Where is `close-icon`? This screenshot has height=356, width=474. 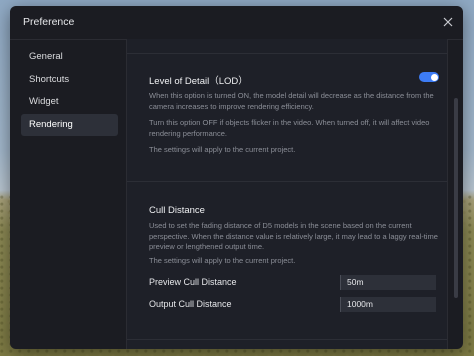 close-icon is located at coordinates (448, 22).